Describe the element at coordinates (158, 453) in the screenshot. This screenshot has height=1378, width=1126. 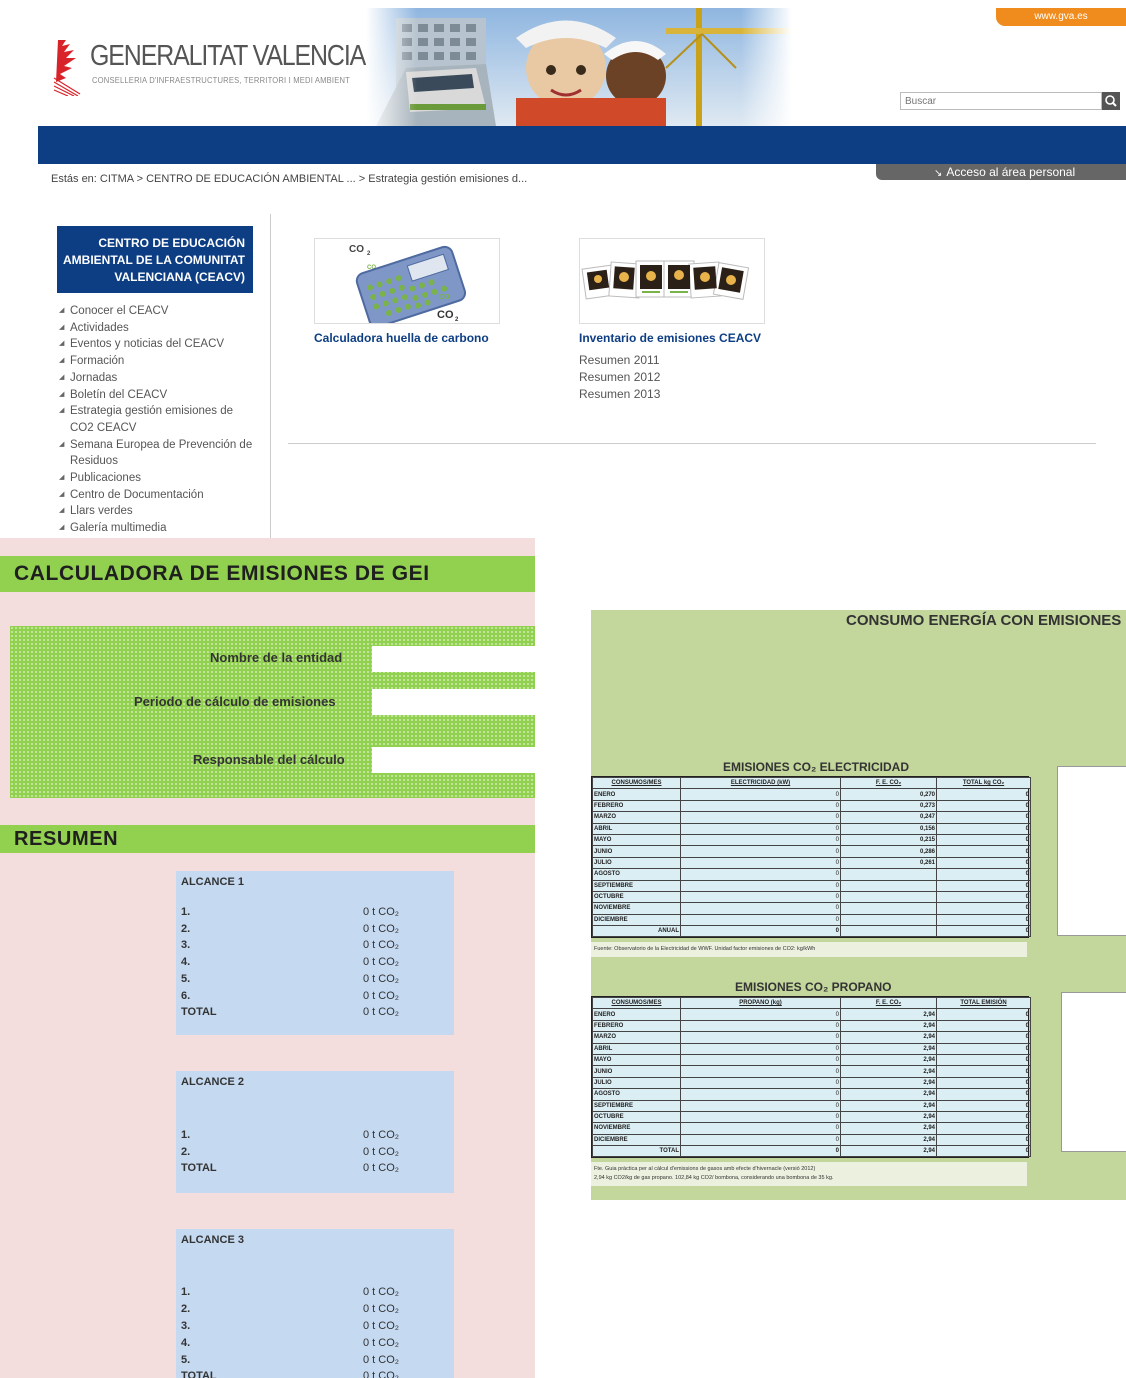
I see `sidebar-item-semana-europea: Semana Europea de Prevención de Residuos` at that location.